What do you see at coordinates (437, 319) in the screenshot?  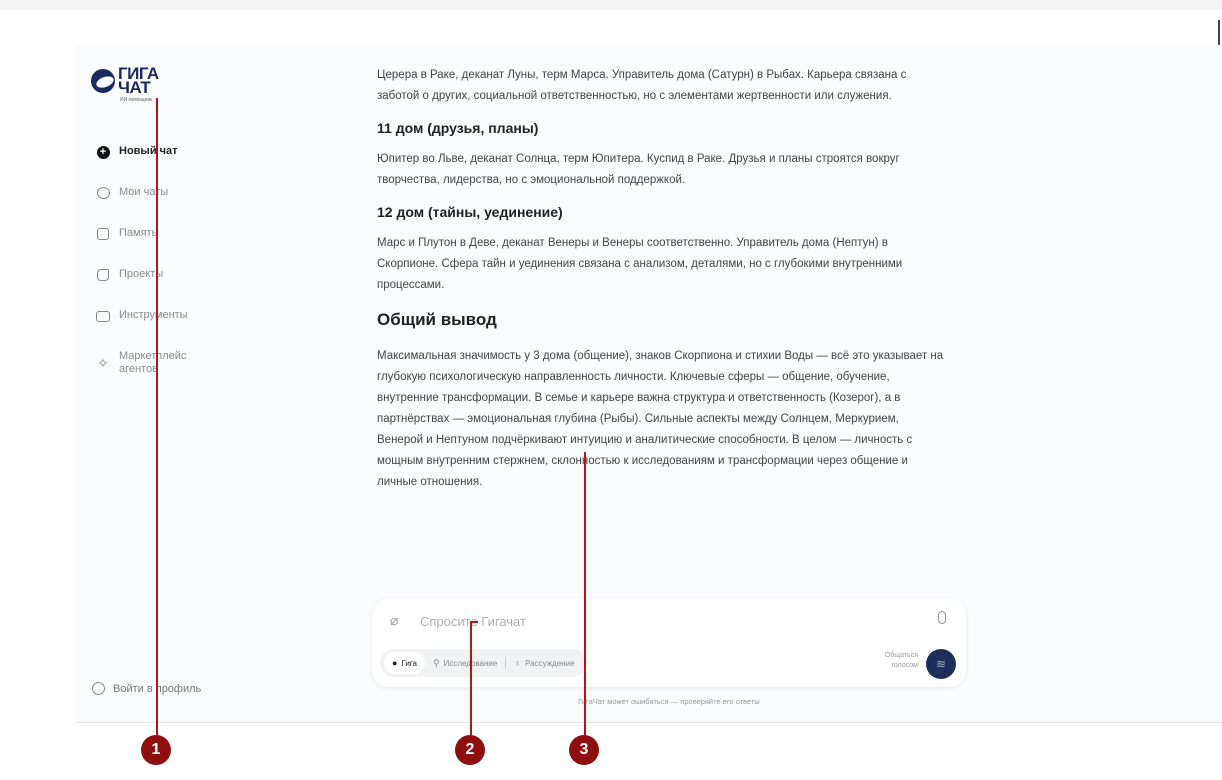 I see `heading-summary: Общий вывод` at bounding box center [437, 319].